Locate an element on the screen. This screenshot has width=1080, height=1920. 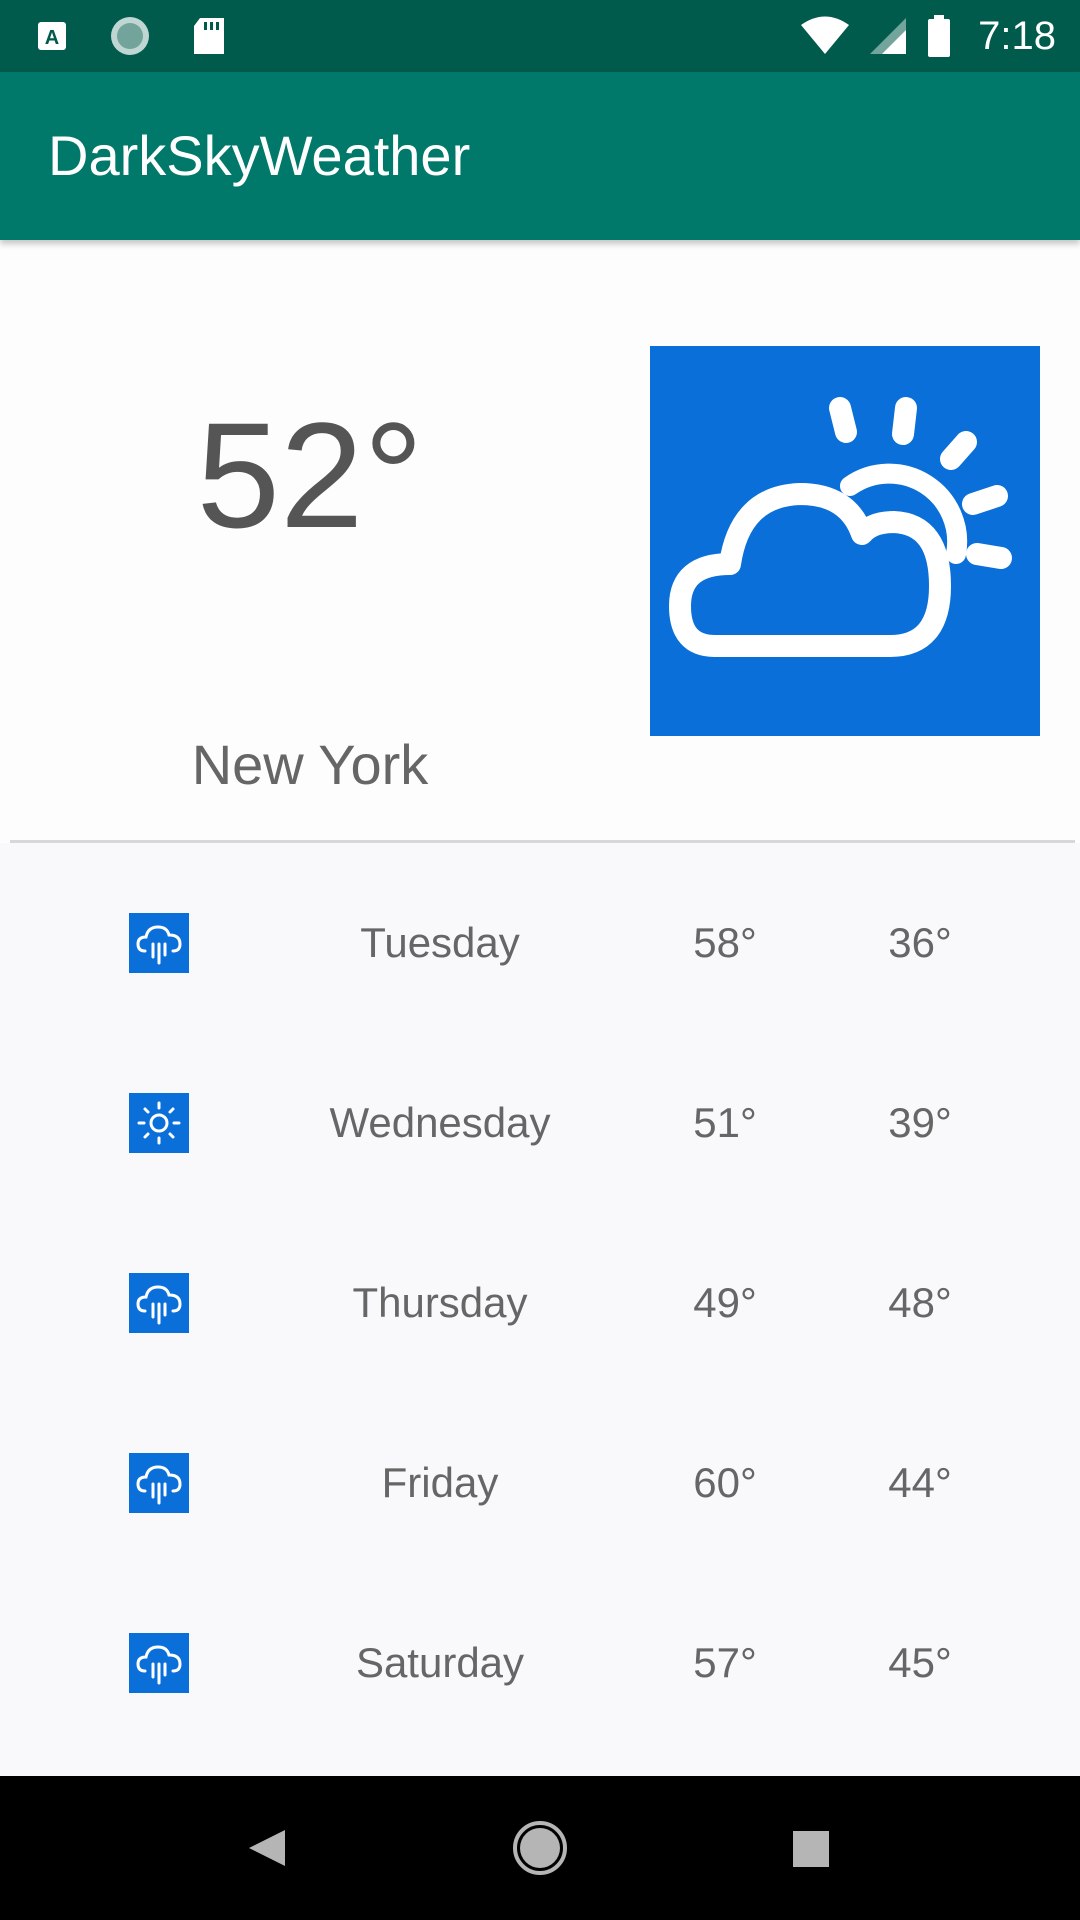
status-time: 7:18 is located at coordinates (1017, 35).